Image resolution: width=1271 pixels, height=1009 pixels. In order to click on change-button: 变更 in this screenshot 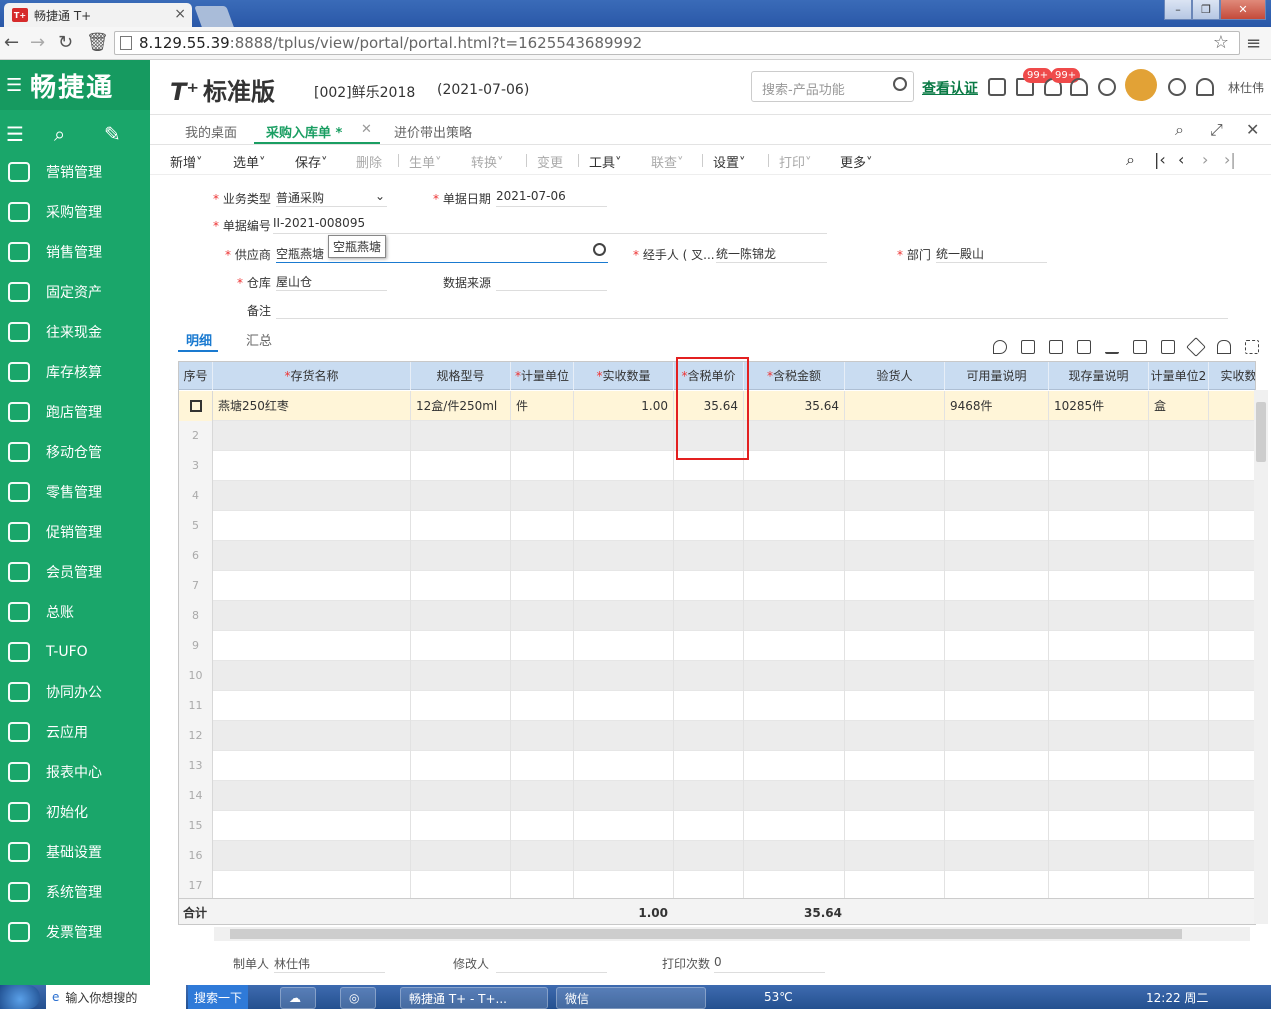, I will do `click(550, 161)`.